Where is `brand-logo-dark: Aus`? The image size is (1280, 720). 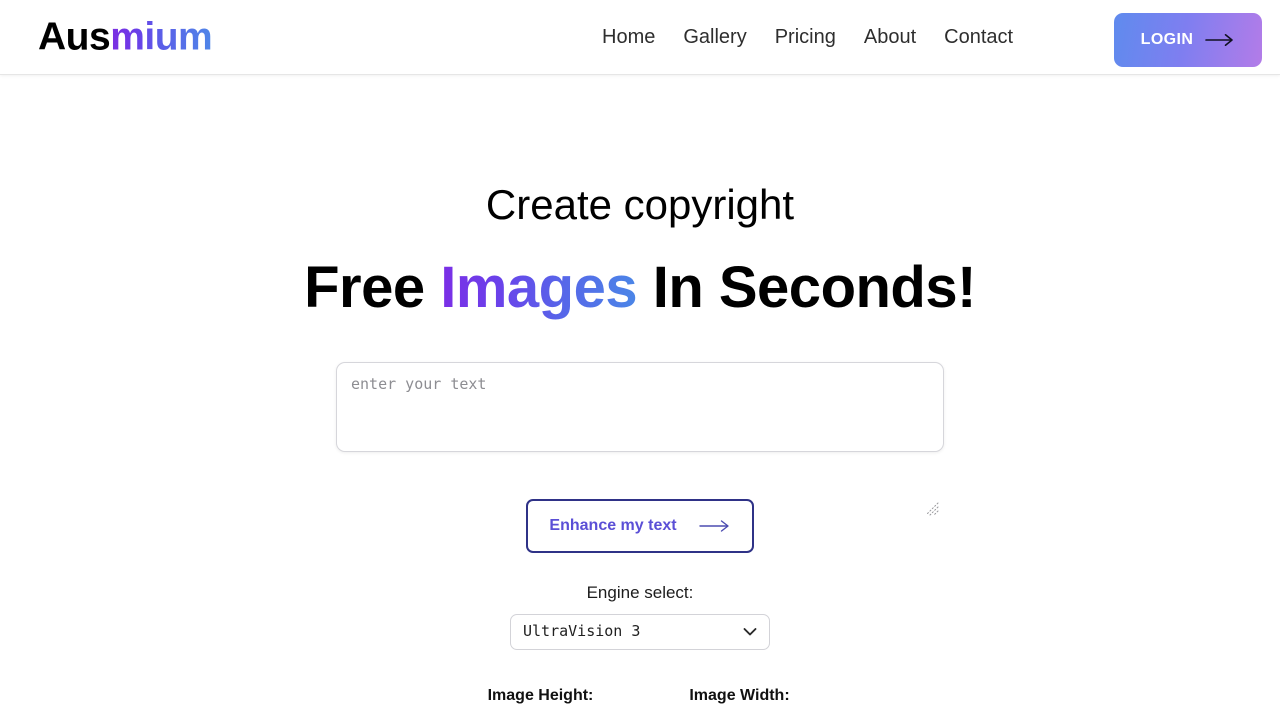 brand-logo-dark: Aus is located at coordinates (74, 37).